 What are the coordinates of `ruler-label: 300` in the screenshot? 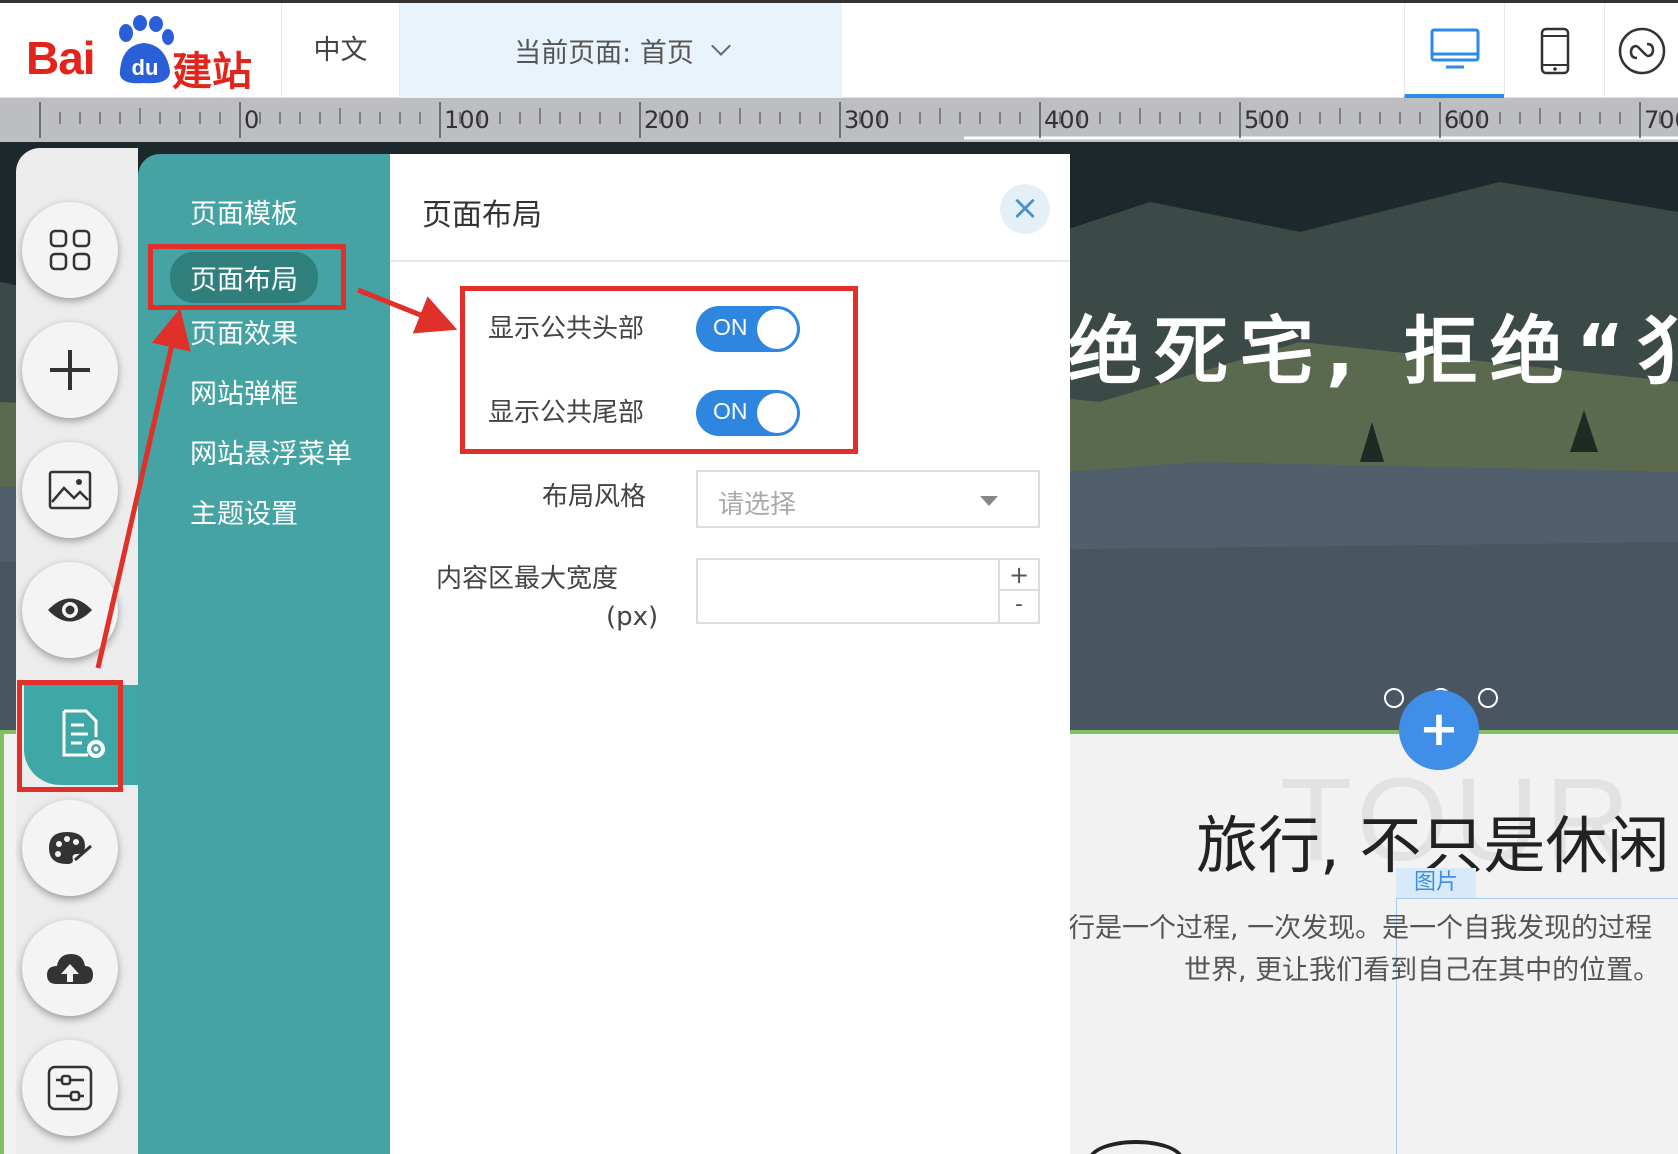 It's located at (867, 120).